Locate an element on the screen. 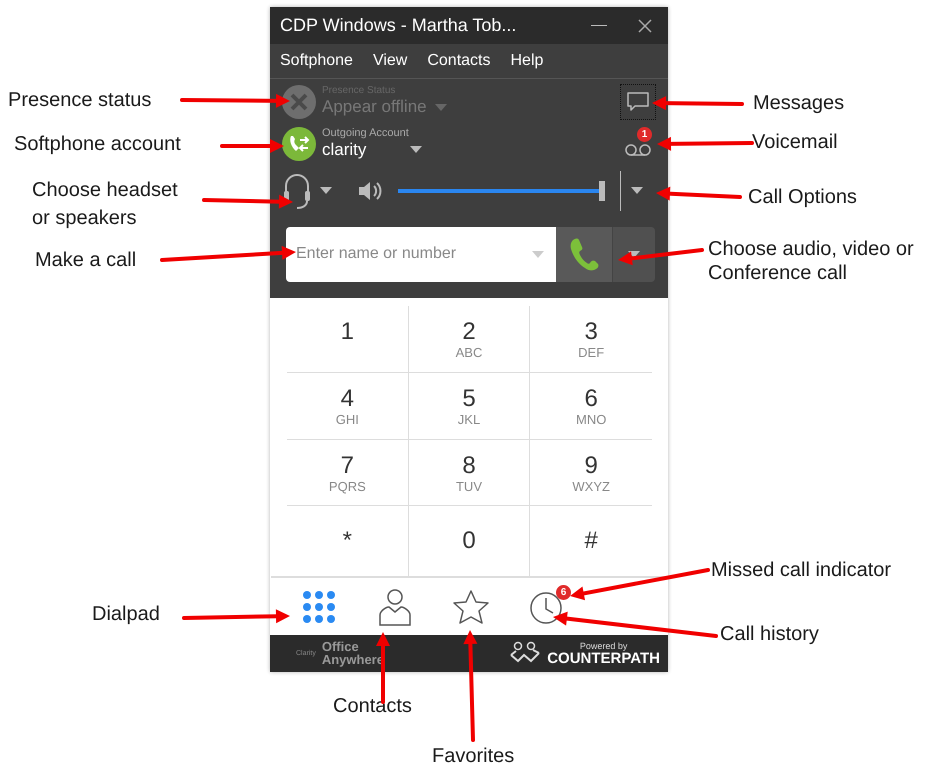 The width and height of the screenshot is (952, 769). dialpad-key: 4 GHI is located at coordinates (348, 406).